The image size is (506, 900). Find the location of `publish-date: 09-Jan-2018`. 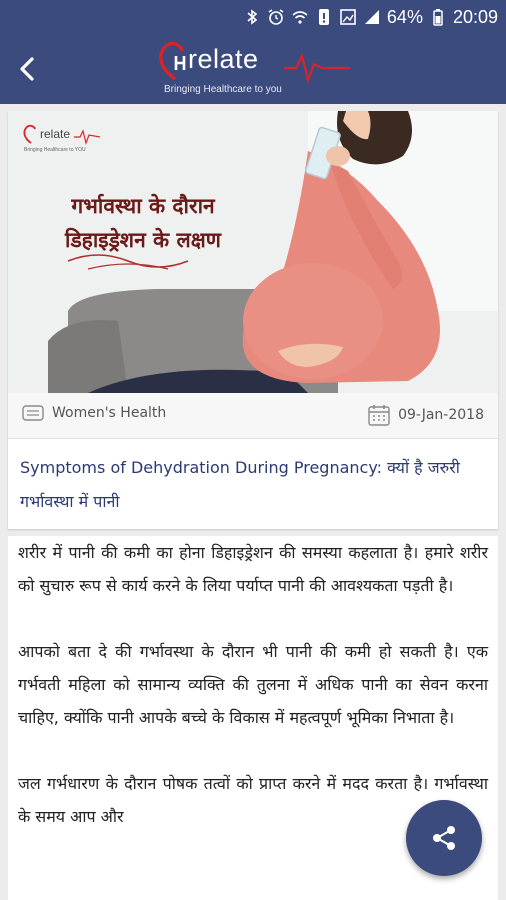

publish-date: 09-Jan-2018 is located at coordinates (426, 415).